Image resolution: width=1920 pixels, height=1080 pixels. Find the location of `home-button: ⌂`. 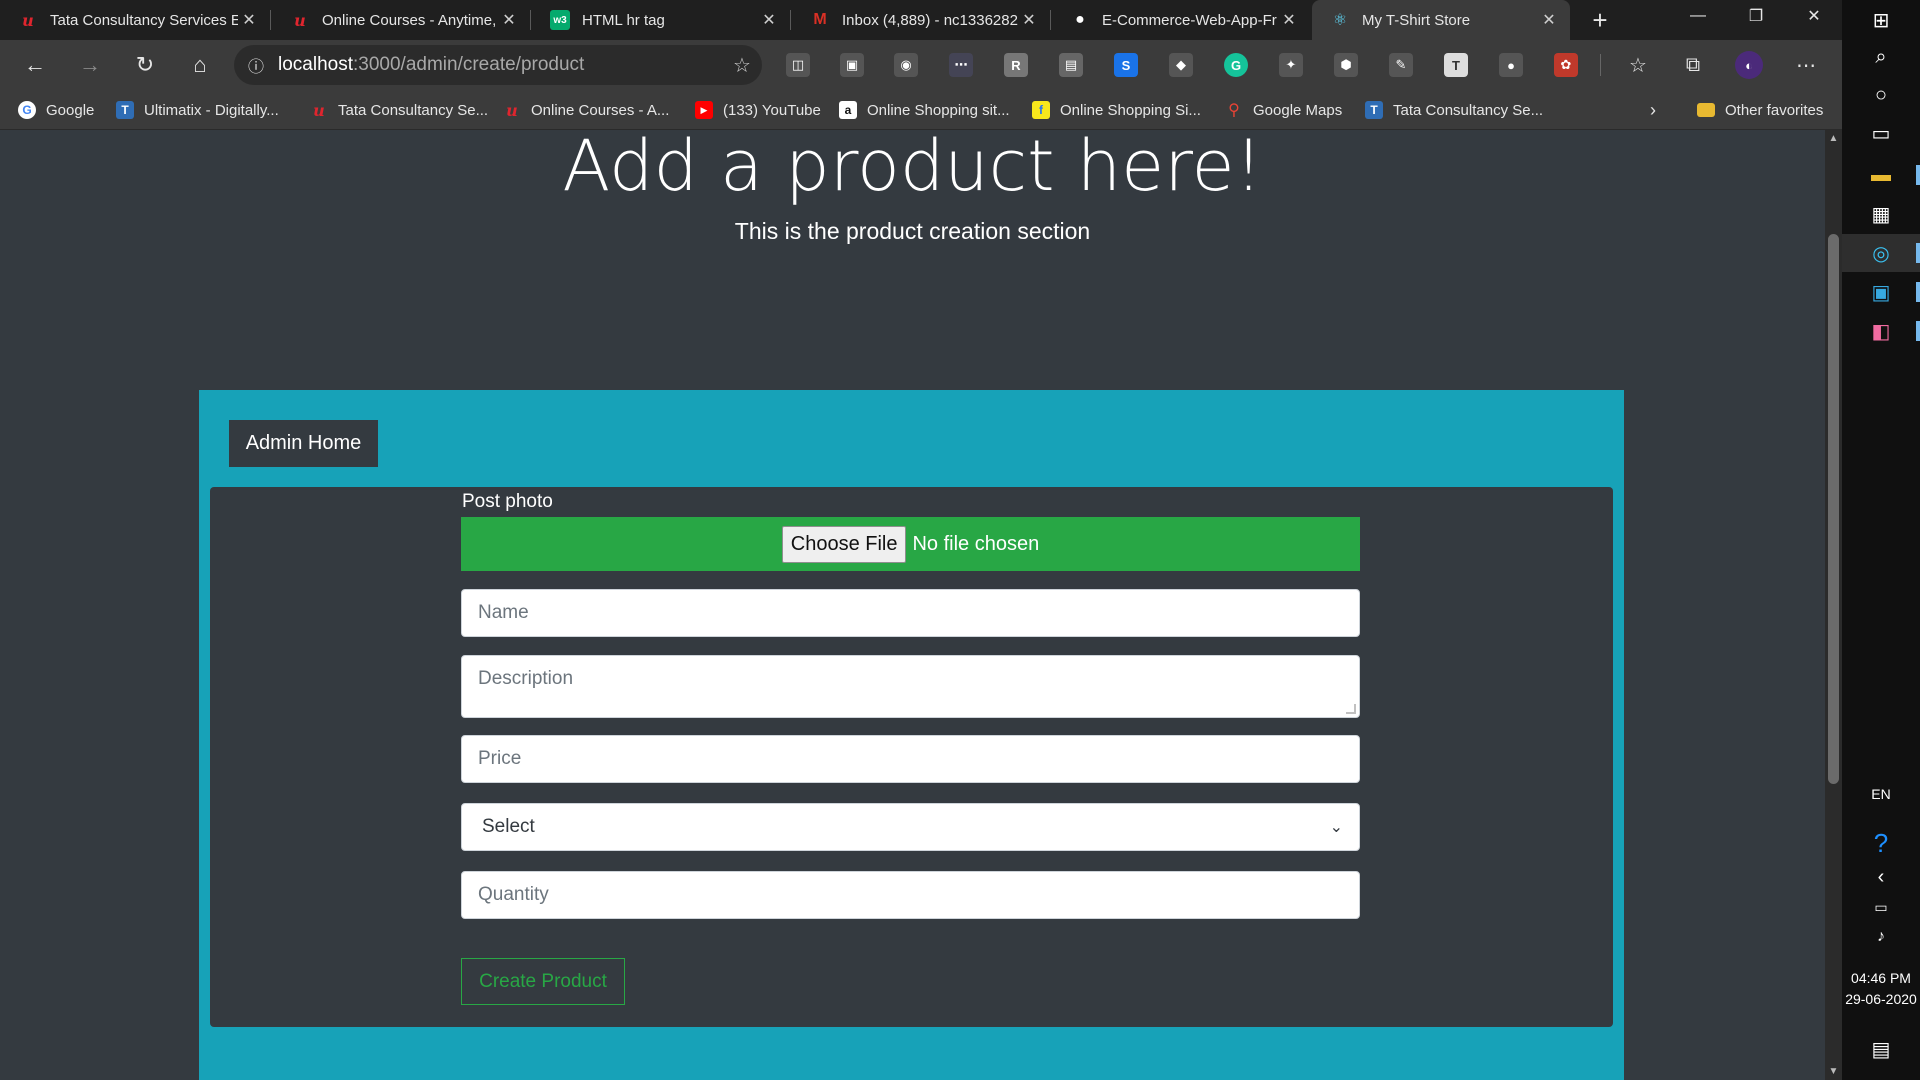

home-button: ⌂ is located at coordinates (200, 65).